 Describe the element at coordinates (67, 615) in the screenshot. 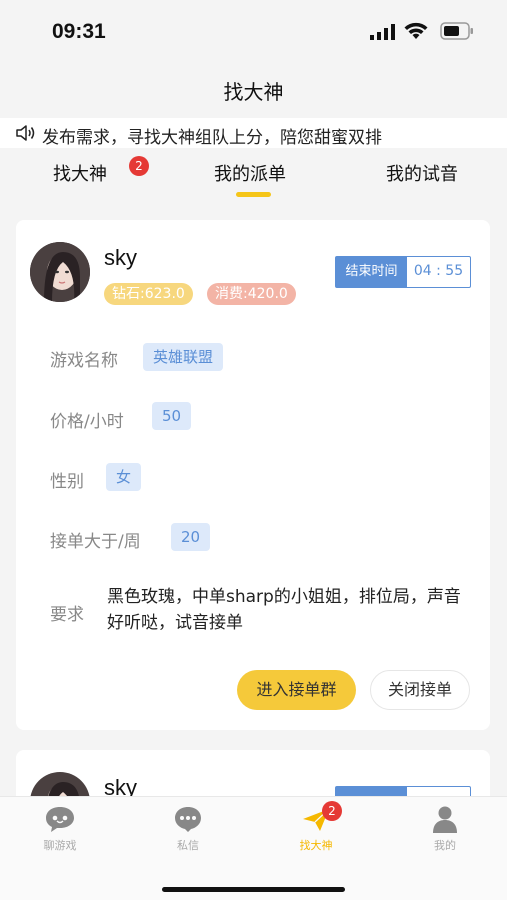

I see `requirement-label: 要求` at that location.